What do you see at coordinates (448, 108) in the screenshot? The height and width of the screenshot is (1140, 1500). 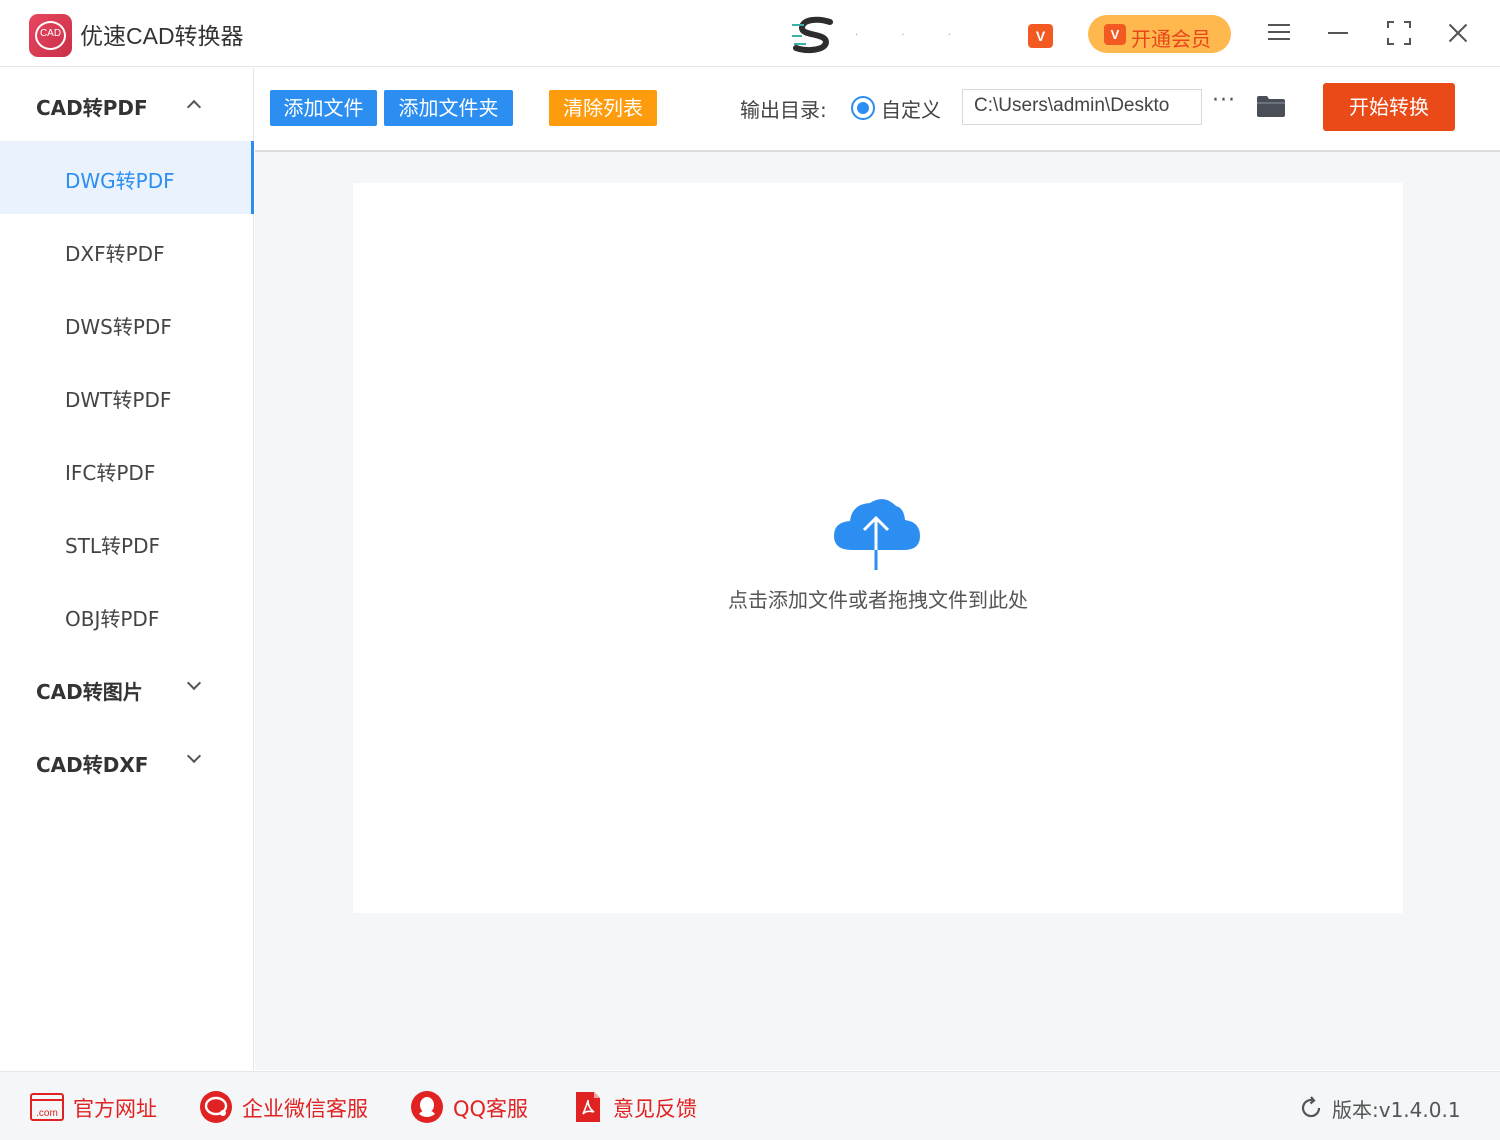 I see `add-folder-button: 添加文件夹` at bounding box center [448, 108].